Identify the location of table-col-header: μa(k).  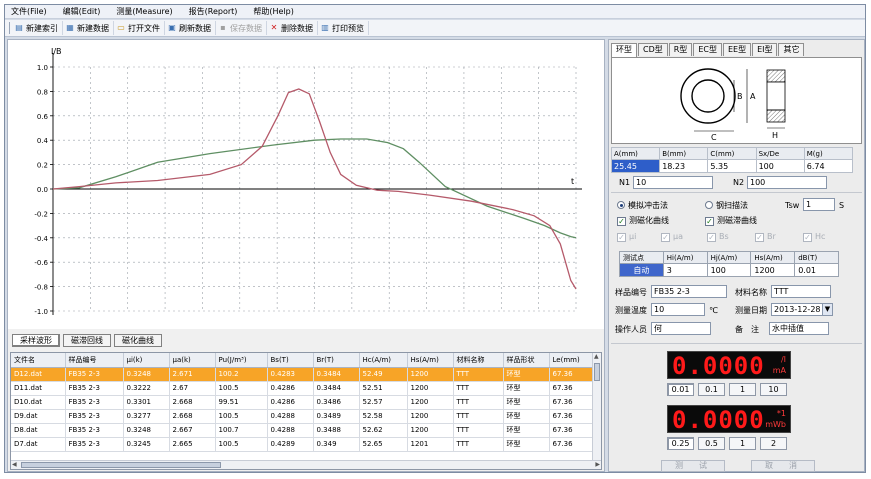
(192, 360).